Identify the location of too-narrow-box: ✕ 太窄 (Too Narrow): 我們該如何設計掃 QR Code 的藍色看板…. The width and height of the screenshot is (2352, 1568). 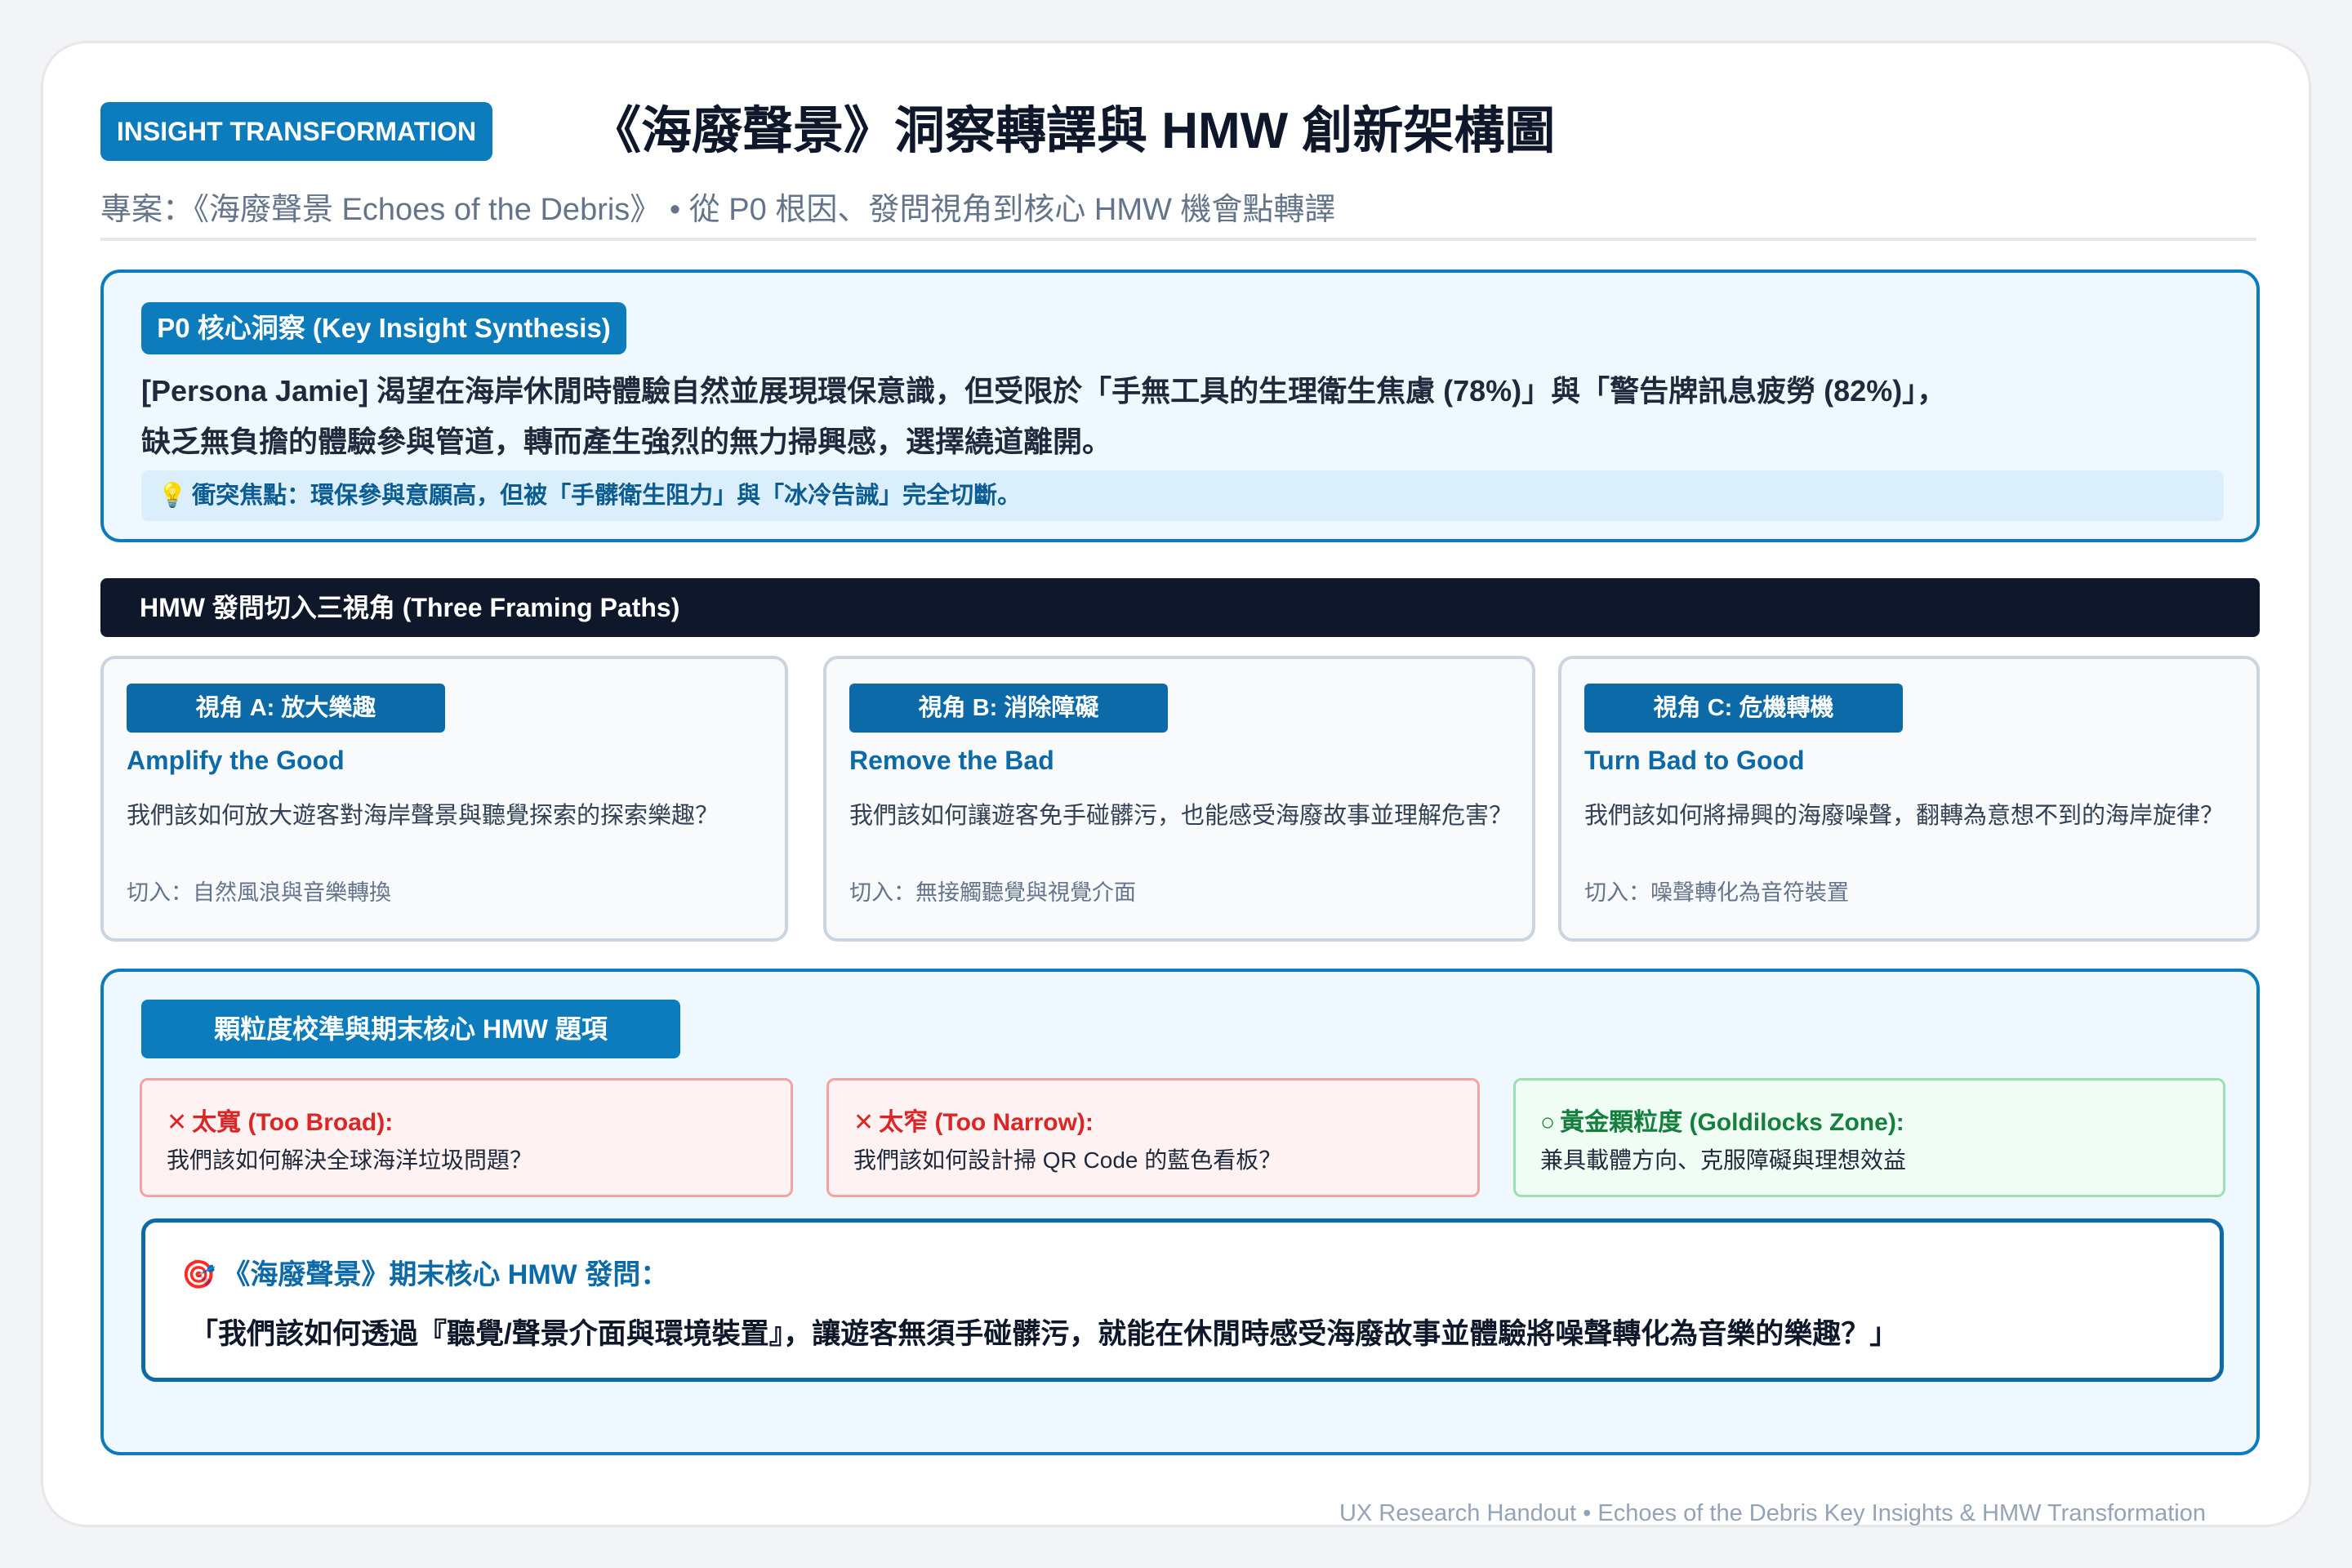
(1153, 1137).